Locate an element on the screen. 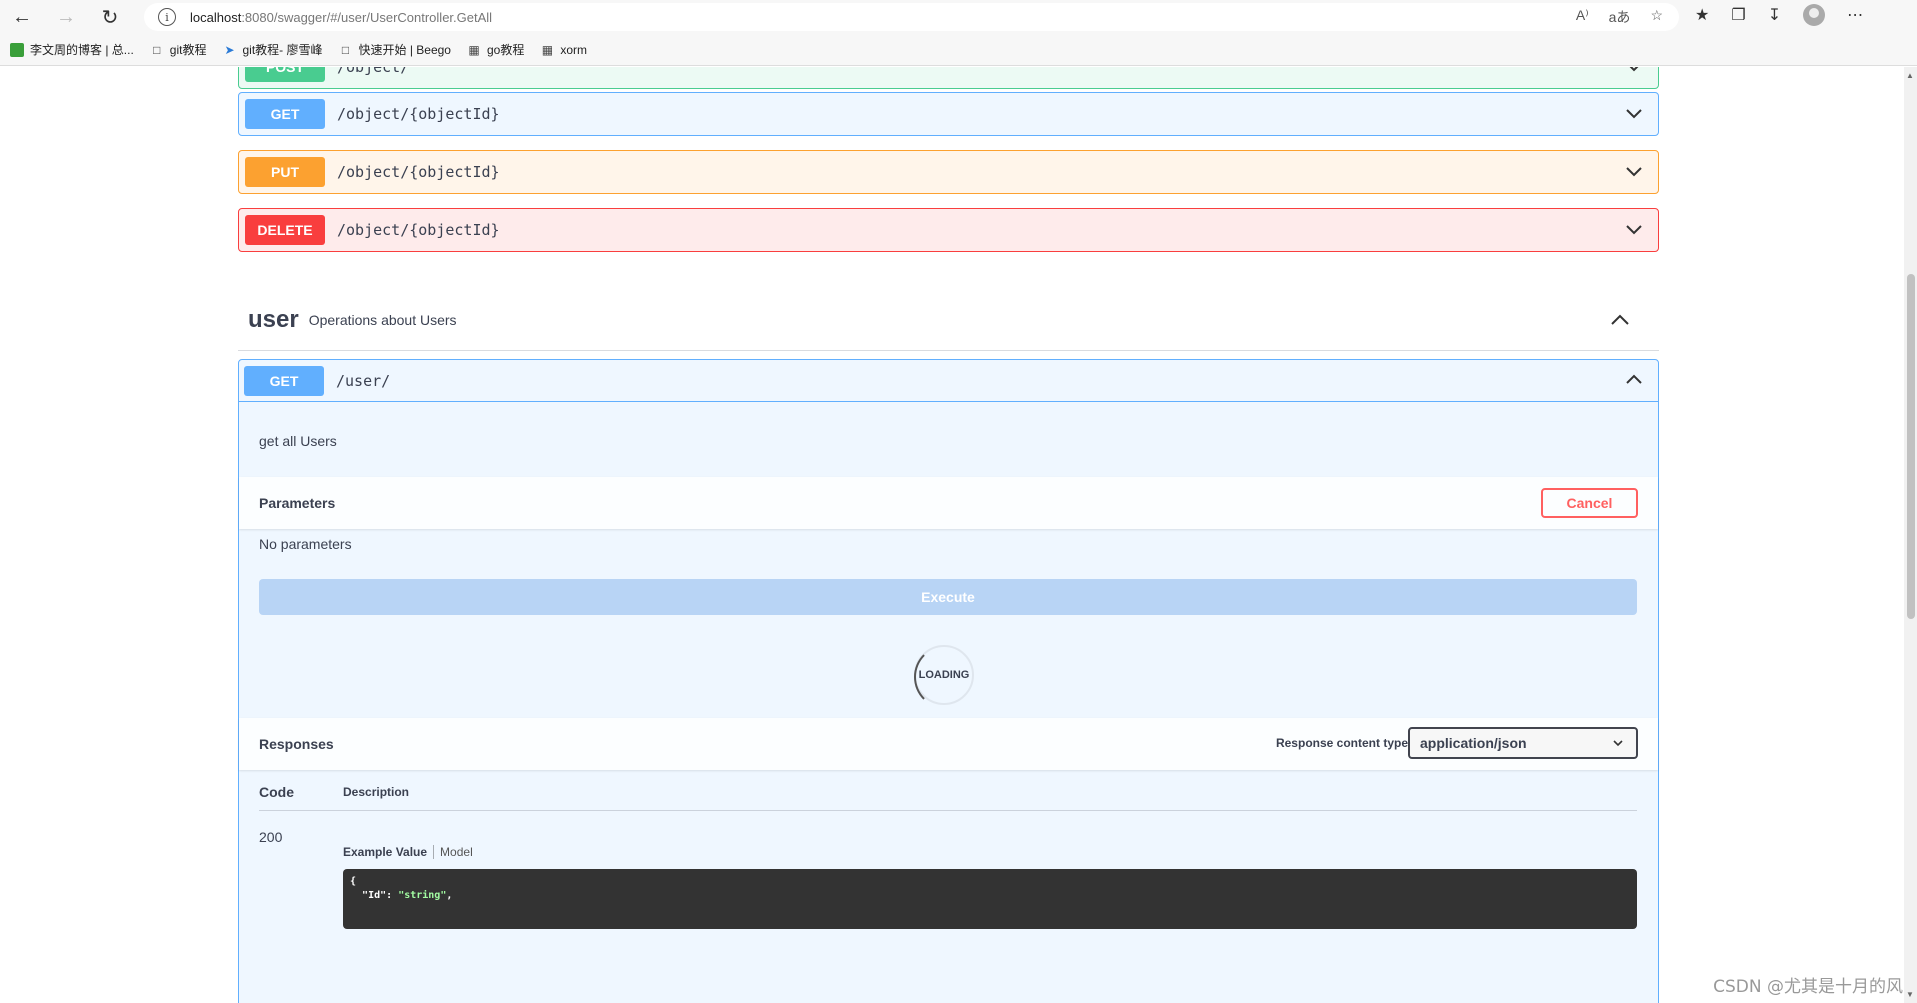 The height and width of the screenshot is (1003, 1917). loading-spinner: LOADING is located at coordinates (944, 677).